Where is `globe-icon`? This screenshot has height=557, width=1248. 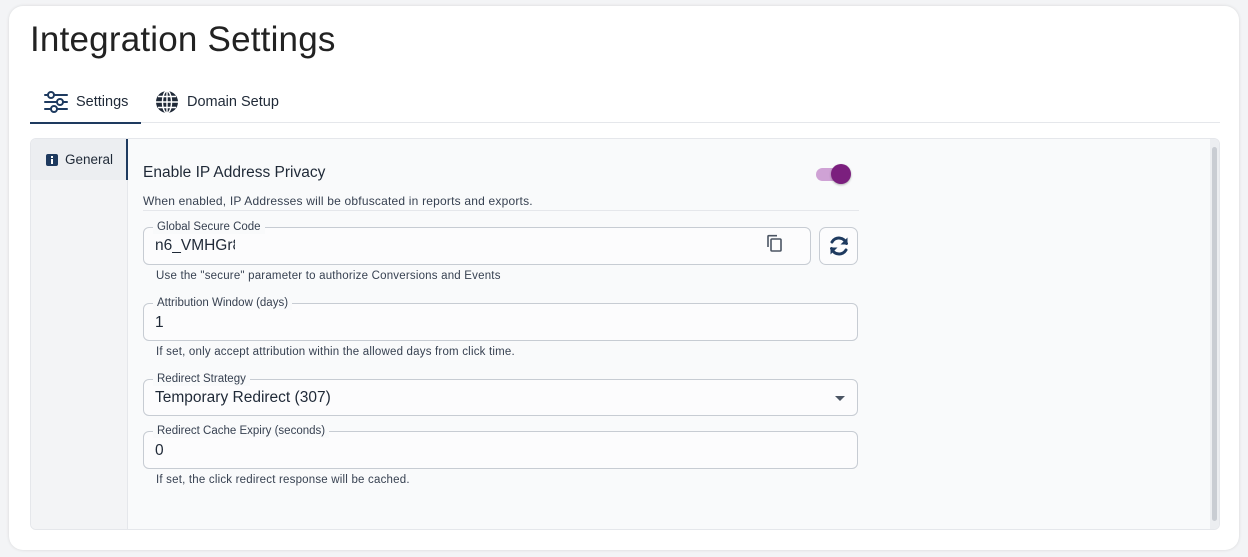
globe-icon is located at coordinates (167, 102).